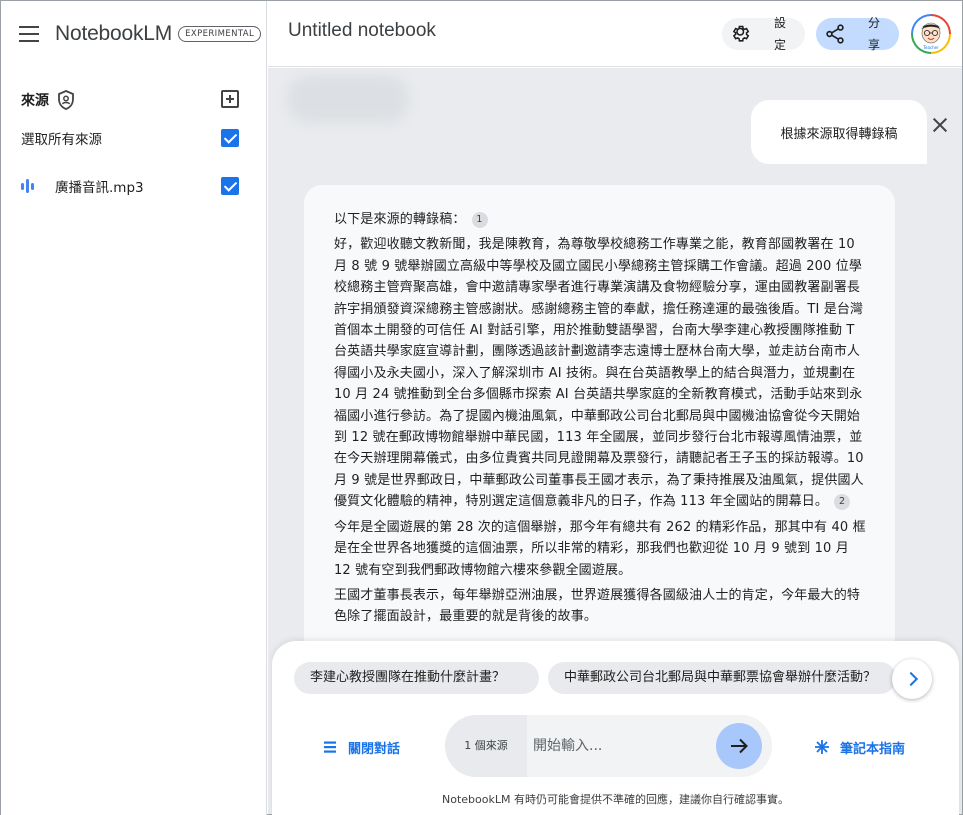 Image resolution: width=963 pixels, height=815 pixels. I want to click on gear-icon, so click(741, 33).